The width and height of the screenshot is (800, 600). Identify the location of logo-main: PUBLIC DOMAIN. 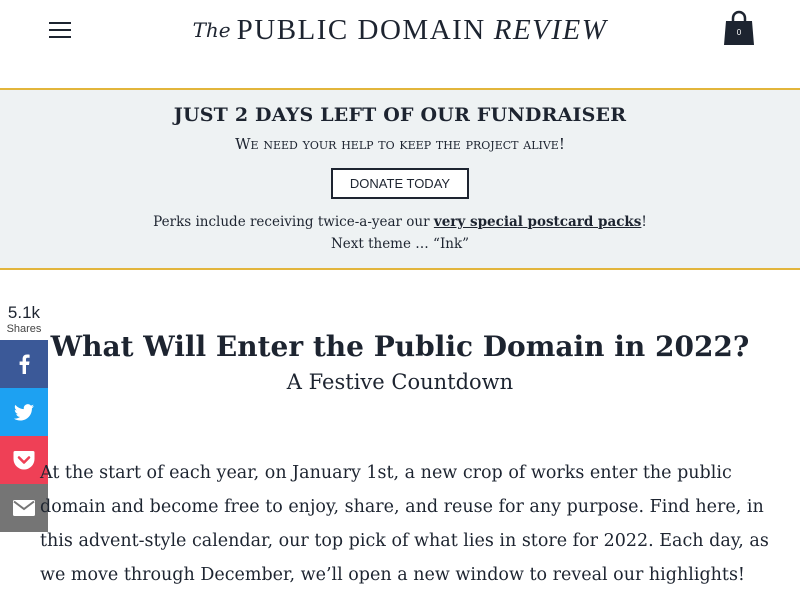
(361, 29).